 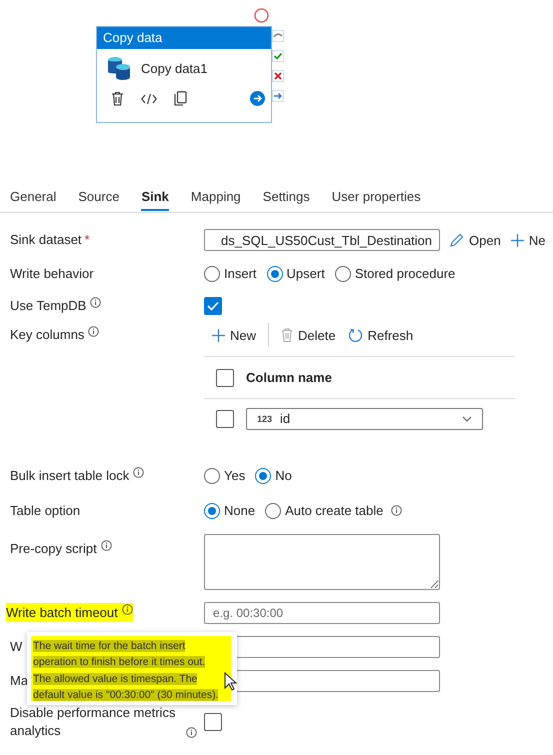 What do you see at coordinates (174, 68) in the screenshot?
I see `activity-name: Copy data1` at bounding box center [174, 68].